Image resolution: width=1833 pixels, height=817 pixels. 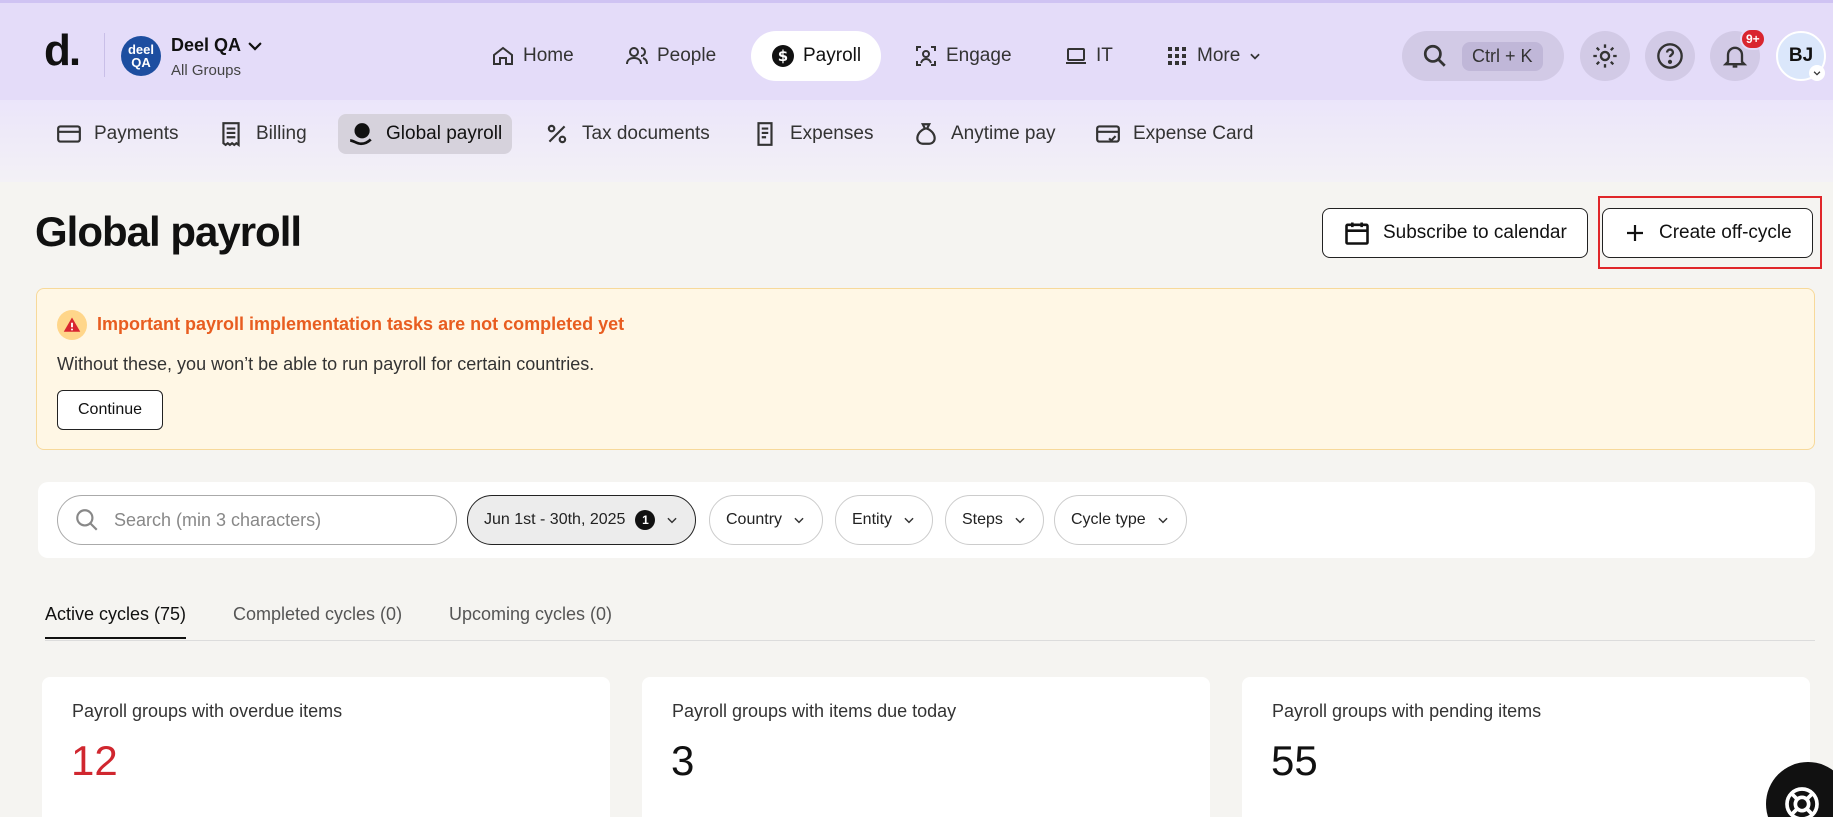 What do you see at coordinates (207, 711) in the screenshot?
I see `stat-label: Payroll groups with overdue items` at bounding box center [207, 711].